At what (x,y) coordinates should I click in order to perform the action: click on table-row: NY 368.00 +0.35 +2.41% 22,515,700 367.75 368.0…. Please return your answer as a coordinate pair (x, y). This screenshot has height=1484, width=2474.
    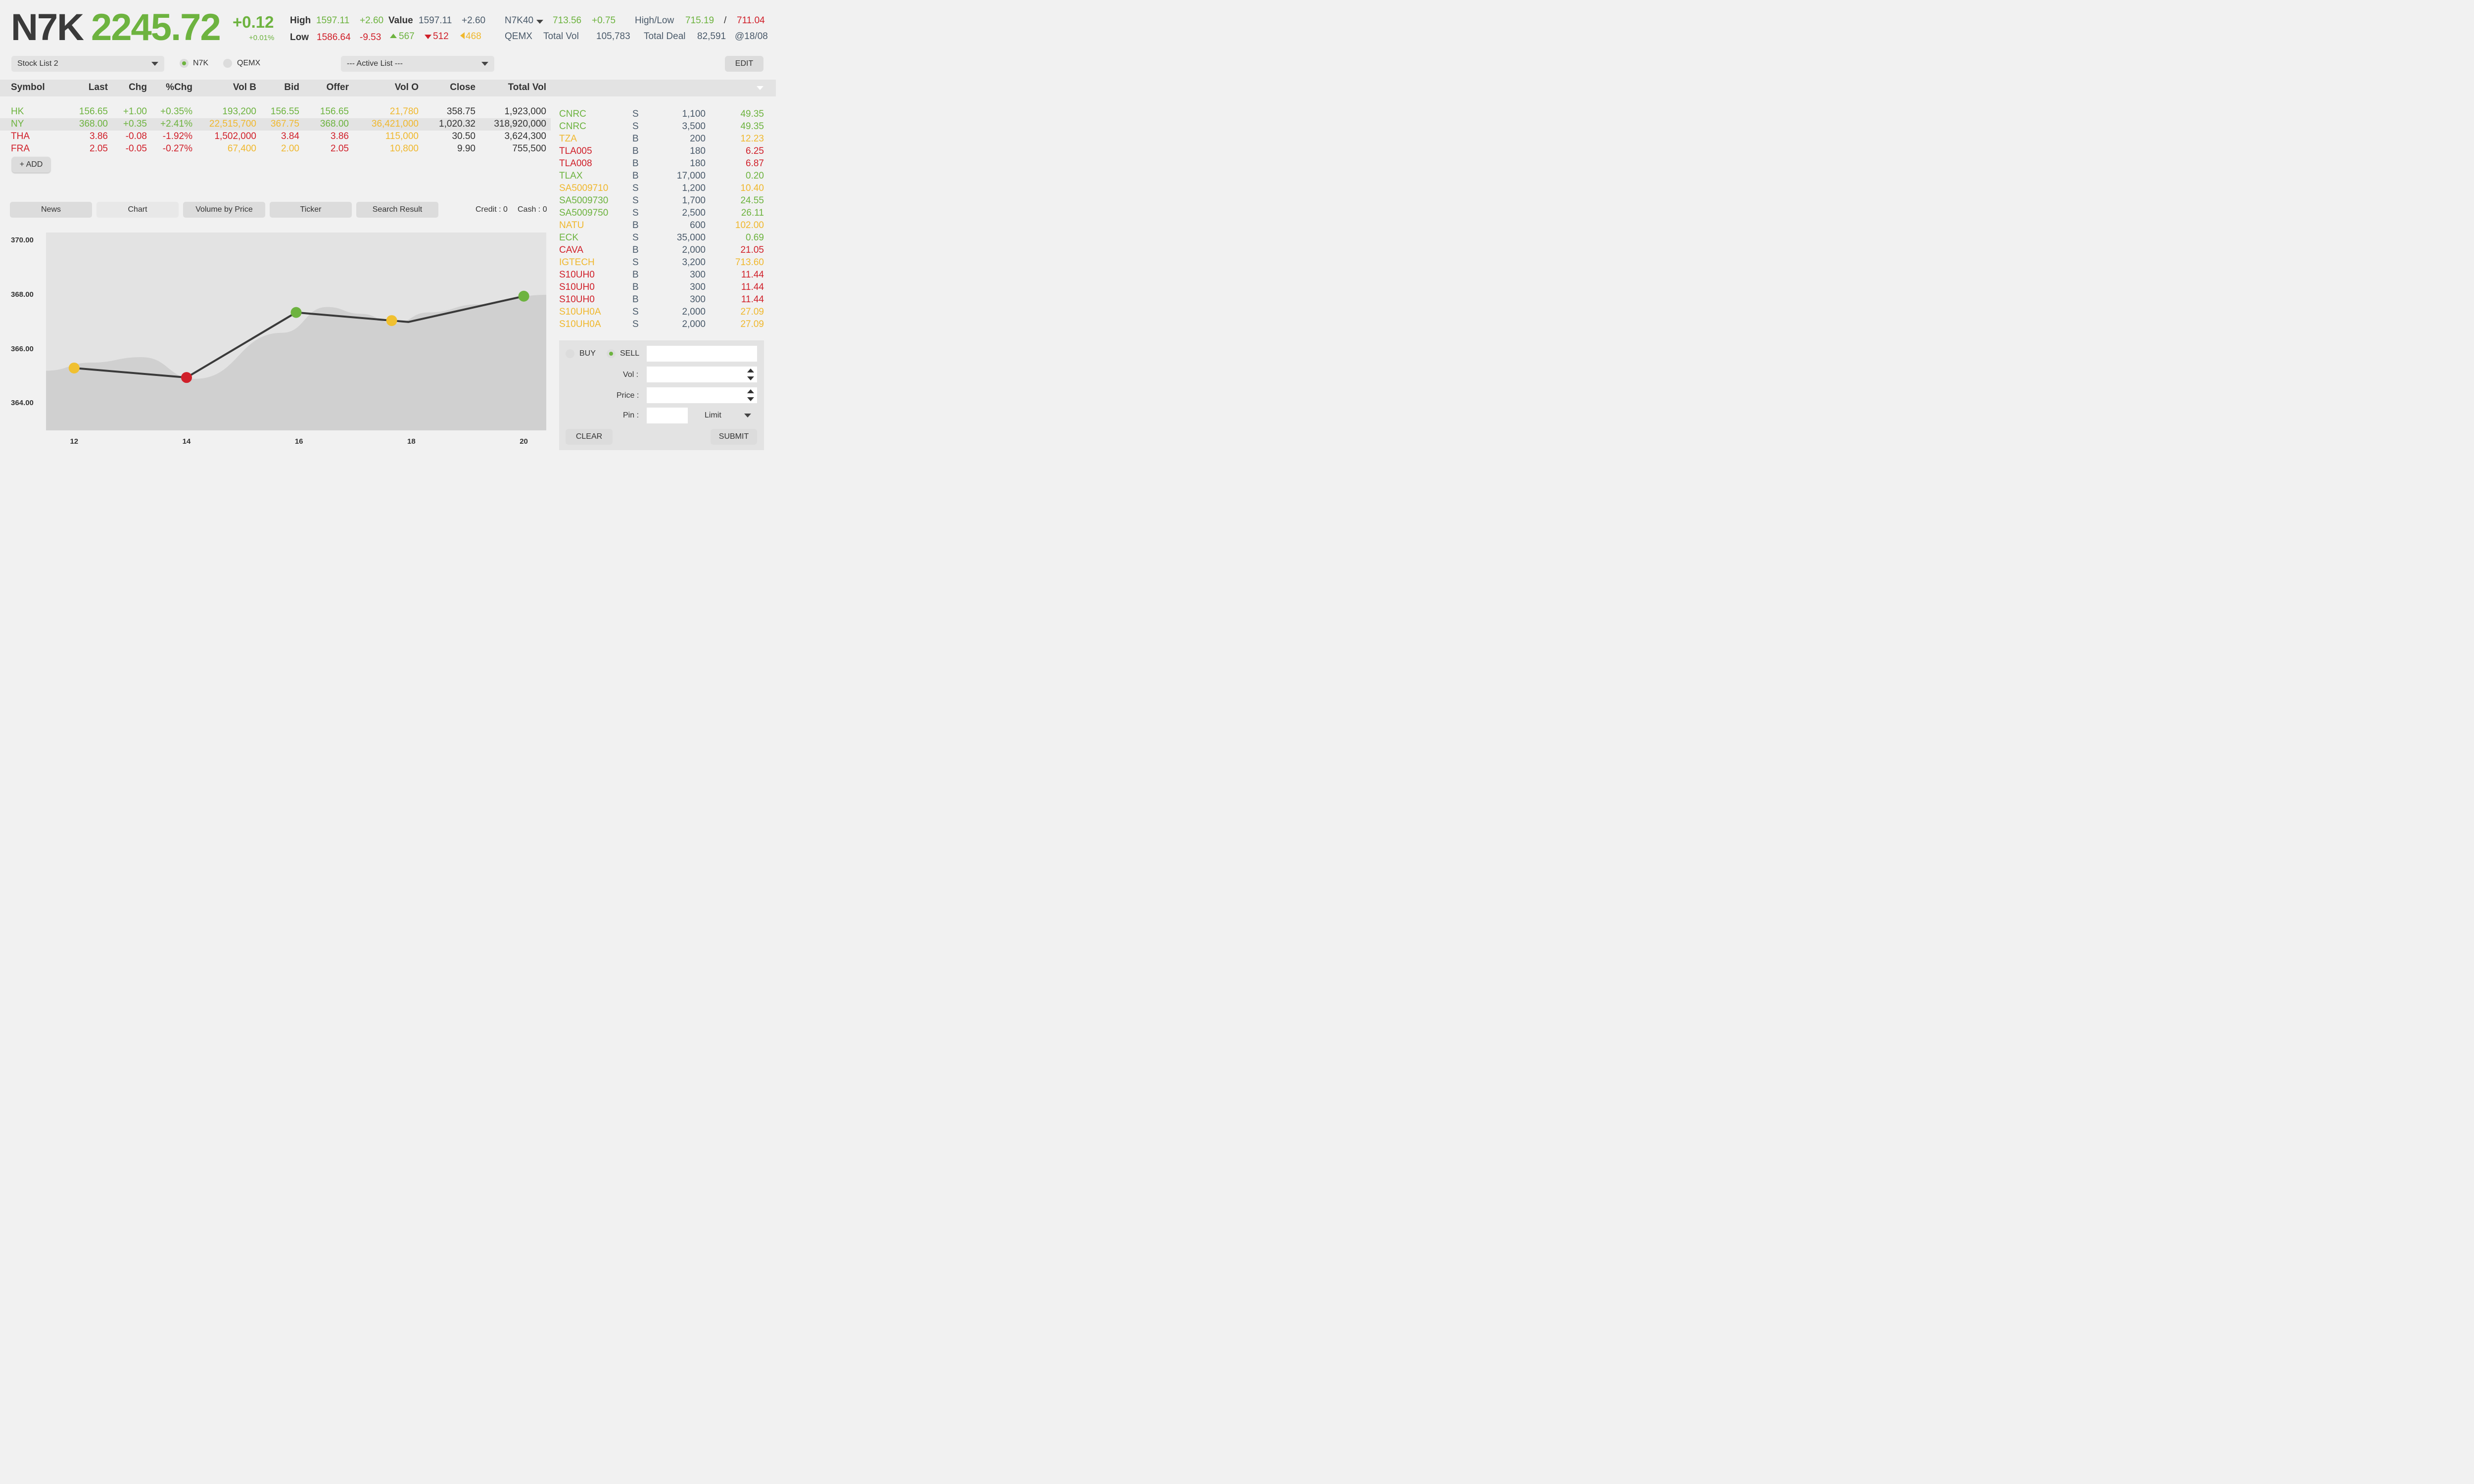
    Looking at the image, I should click on (275, 124).